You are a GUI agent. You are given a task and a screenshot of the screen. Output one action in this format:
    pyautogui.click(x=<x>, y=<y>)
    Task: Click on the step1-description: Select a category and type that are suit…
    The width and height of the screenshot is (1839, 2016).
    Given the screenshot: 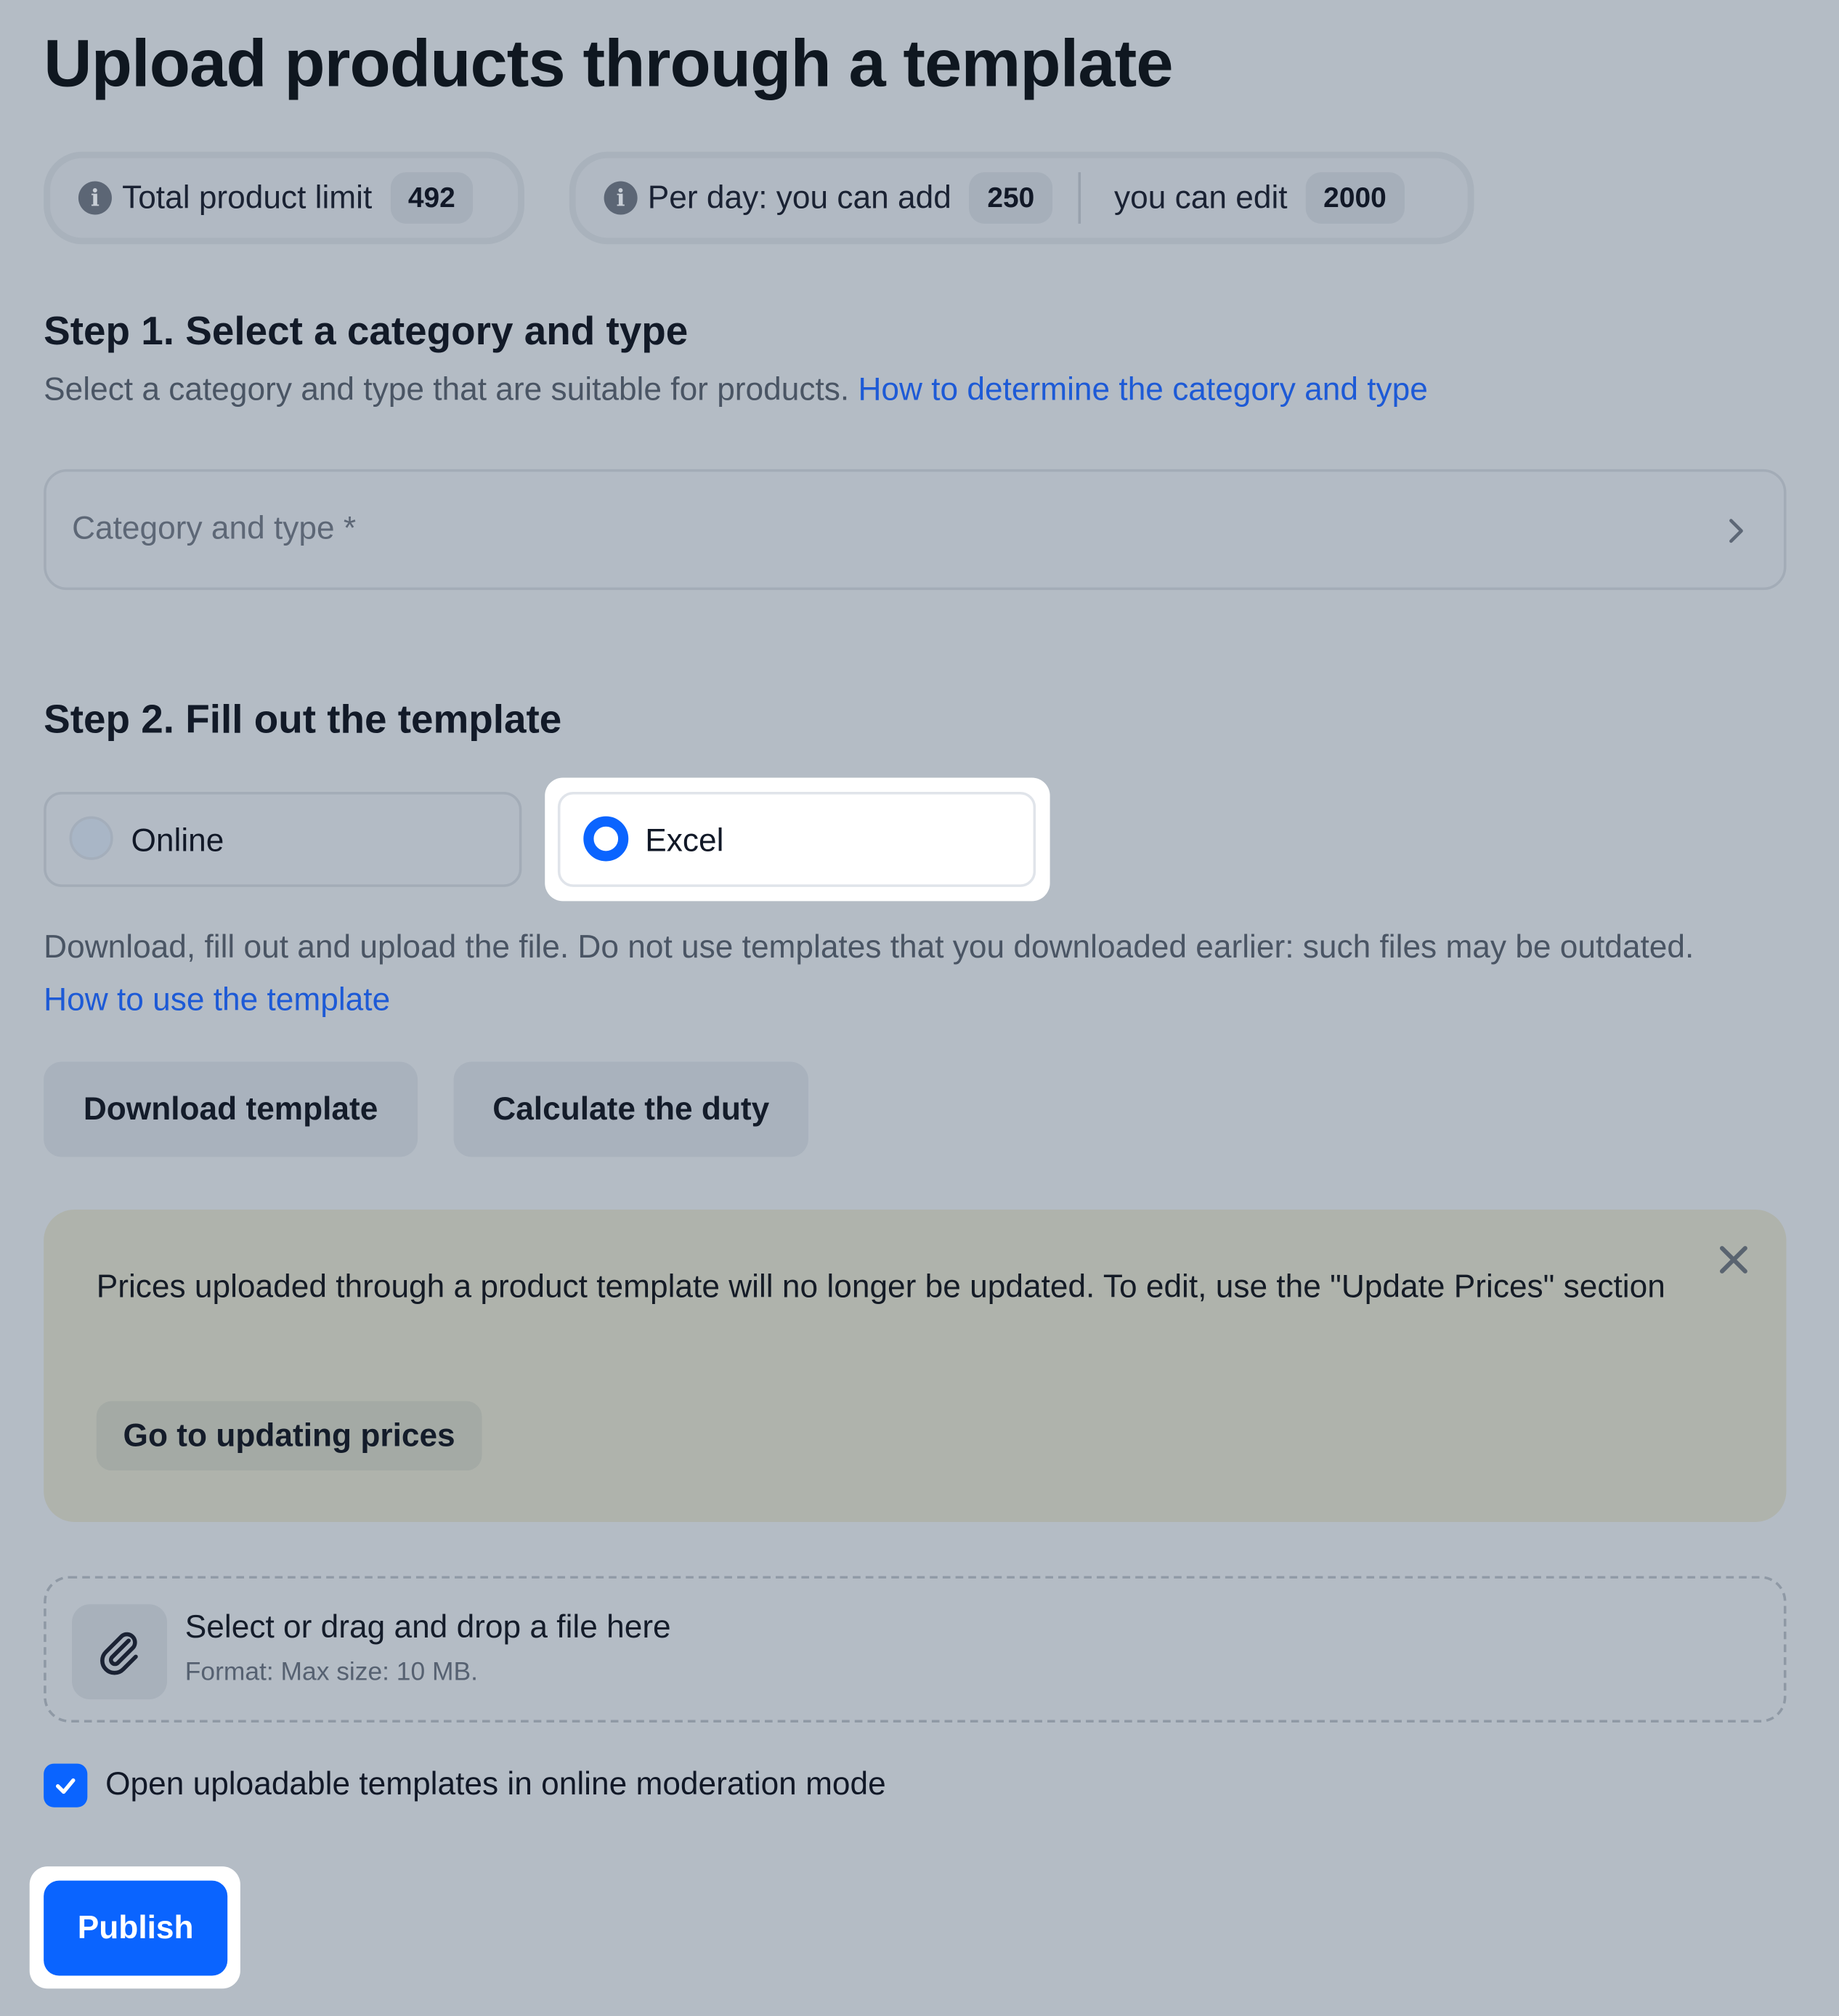 What is the action you would take?
    pyautogui.click(x=736, y=391)
    